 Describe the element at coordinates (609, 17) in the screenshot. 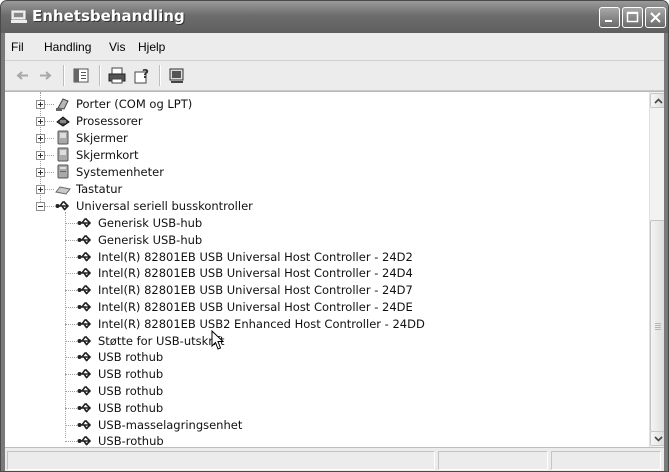

I see `minimize-button` at that location.